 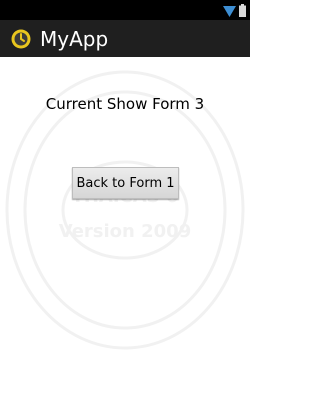 What do you see at coordinates (242, 10) in the screenshot?
I see `battery-icon` at bounding box center [242, 10].